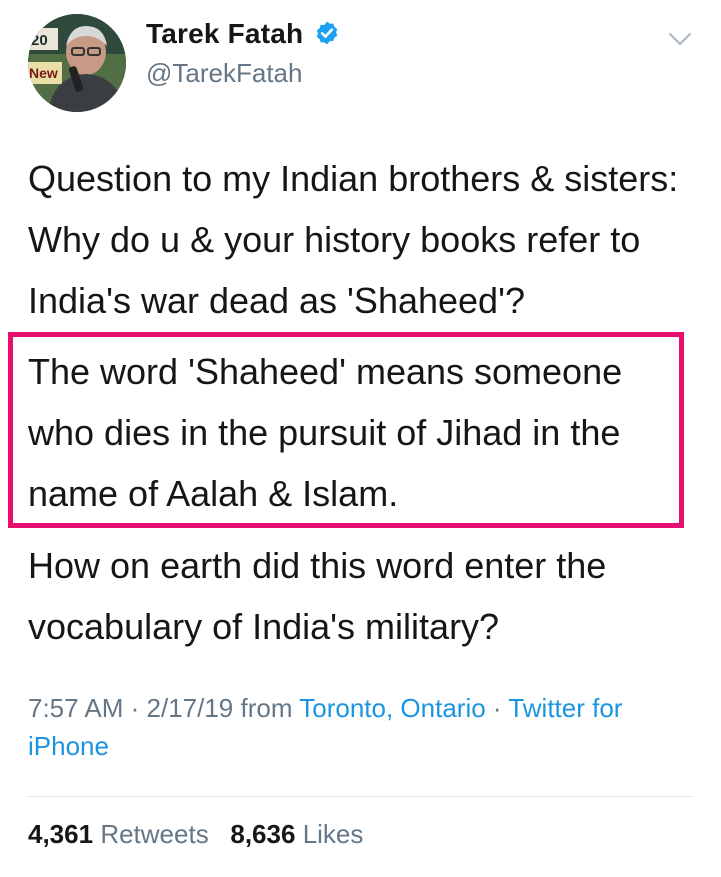  What do you see at coordinates (243, 73) in the screenshot?
I see `author-handle: @TarekFatah` at bounding box center [243, 73].